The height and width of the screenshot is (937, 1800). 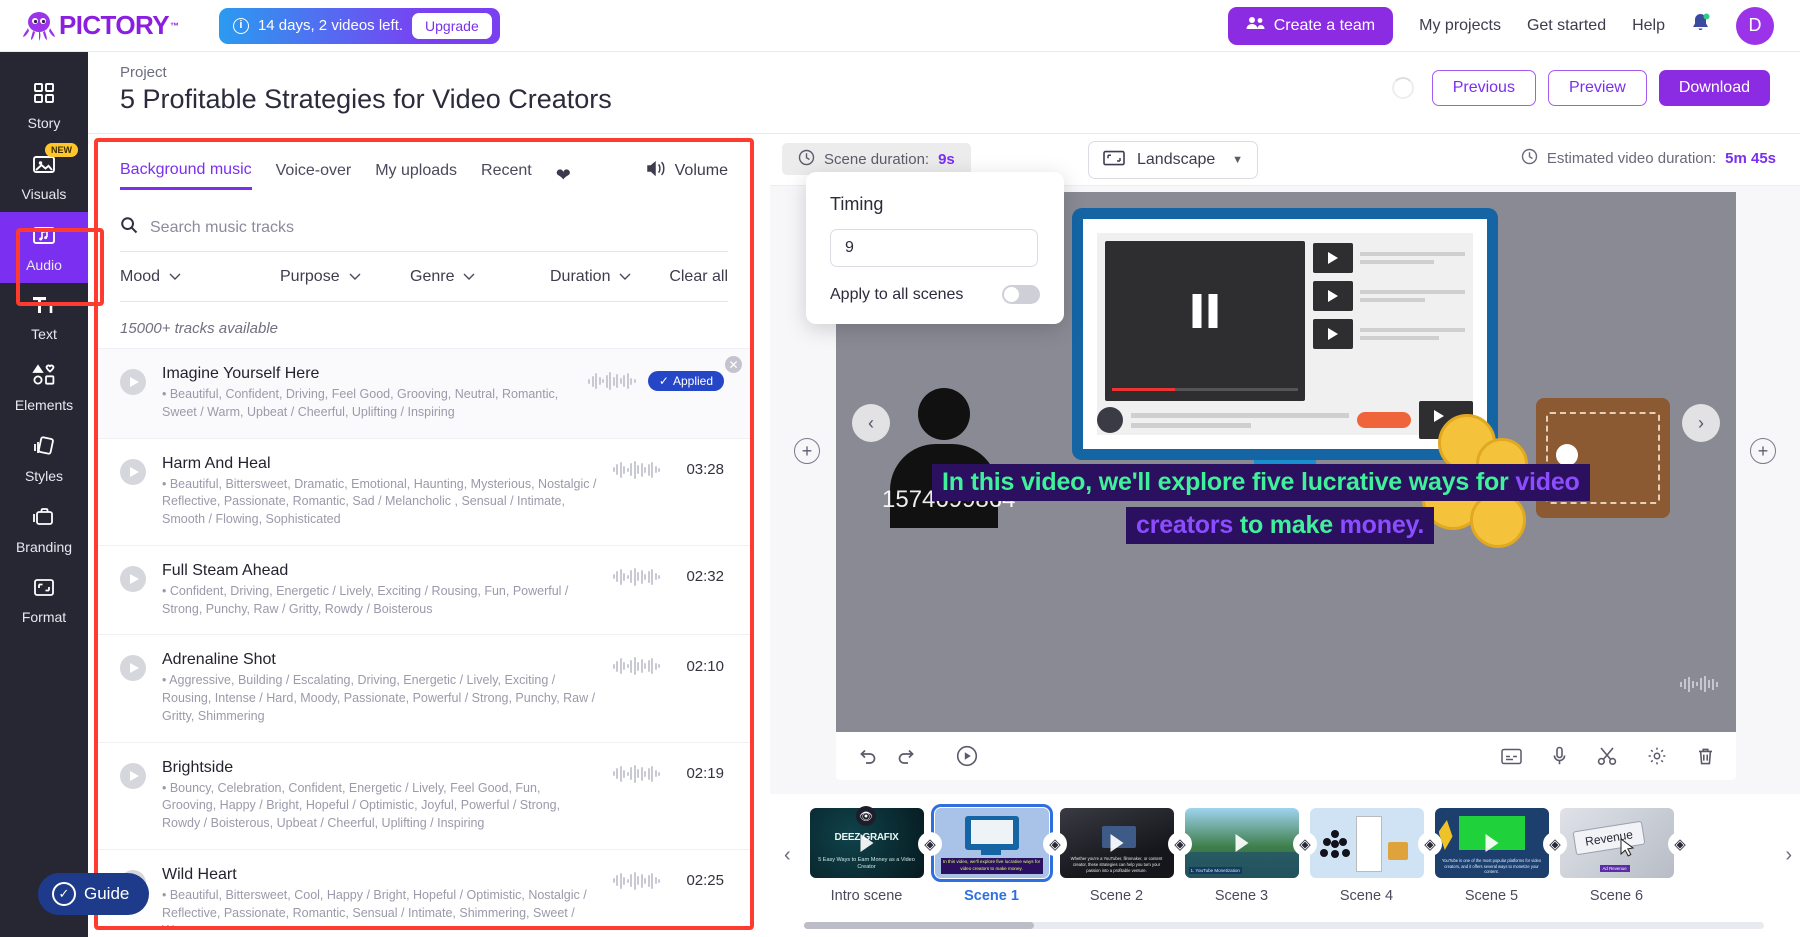 What do you see at coordinates (1559, 756) in the screenshot?
I see `microphone-icon` at bounding box center [1559, 756].